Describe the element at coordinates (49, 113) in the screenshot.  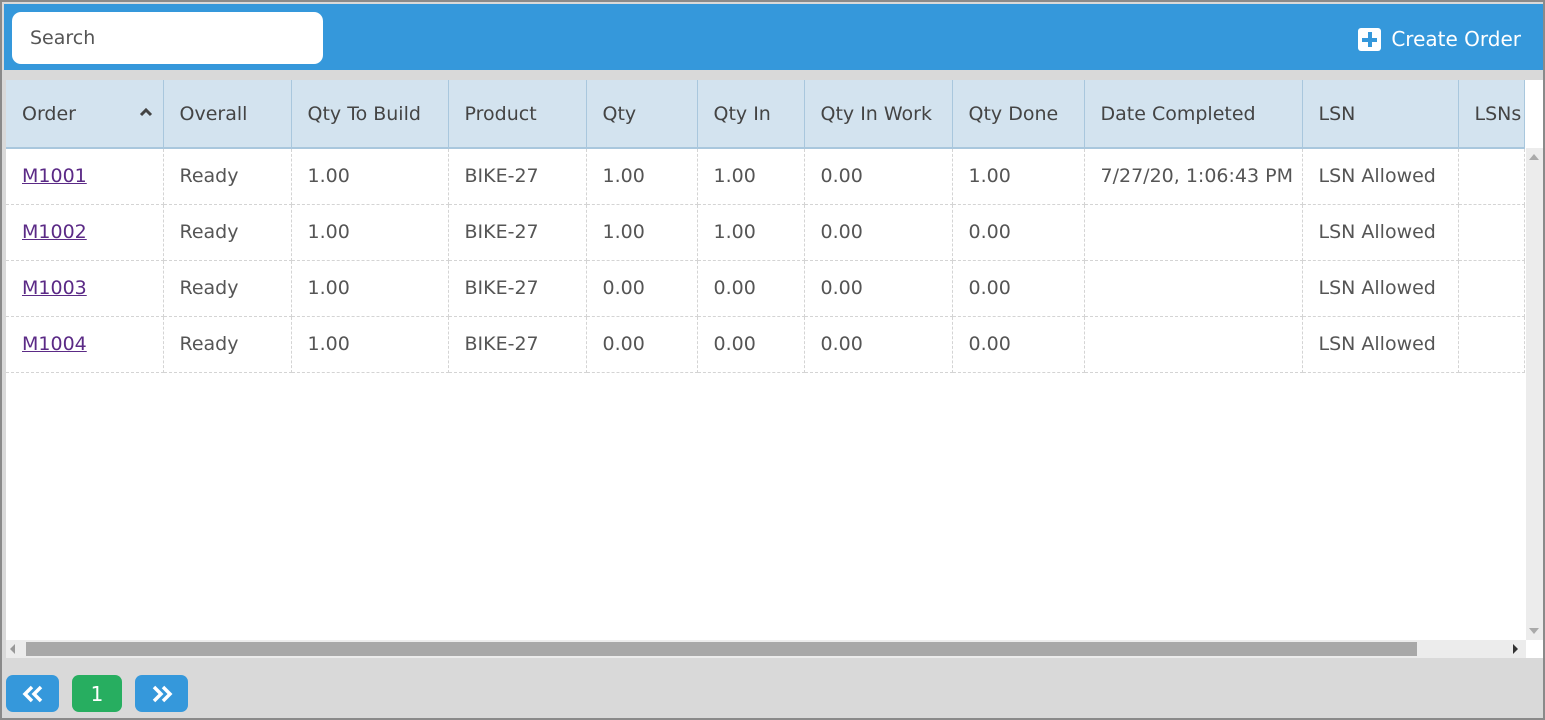
I see `column-header-label: Order` at that location.